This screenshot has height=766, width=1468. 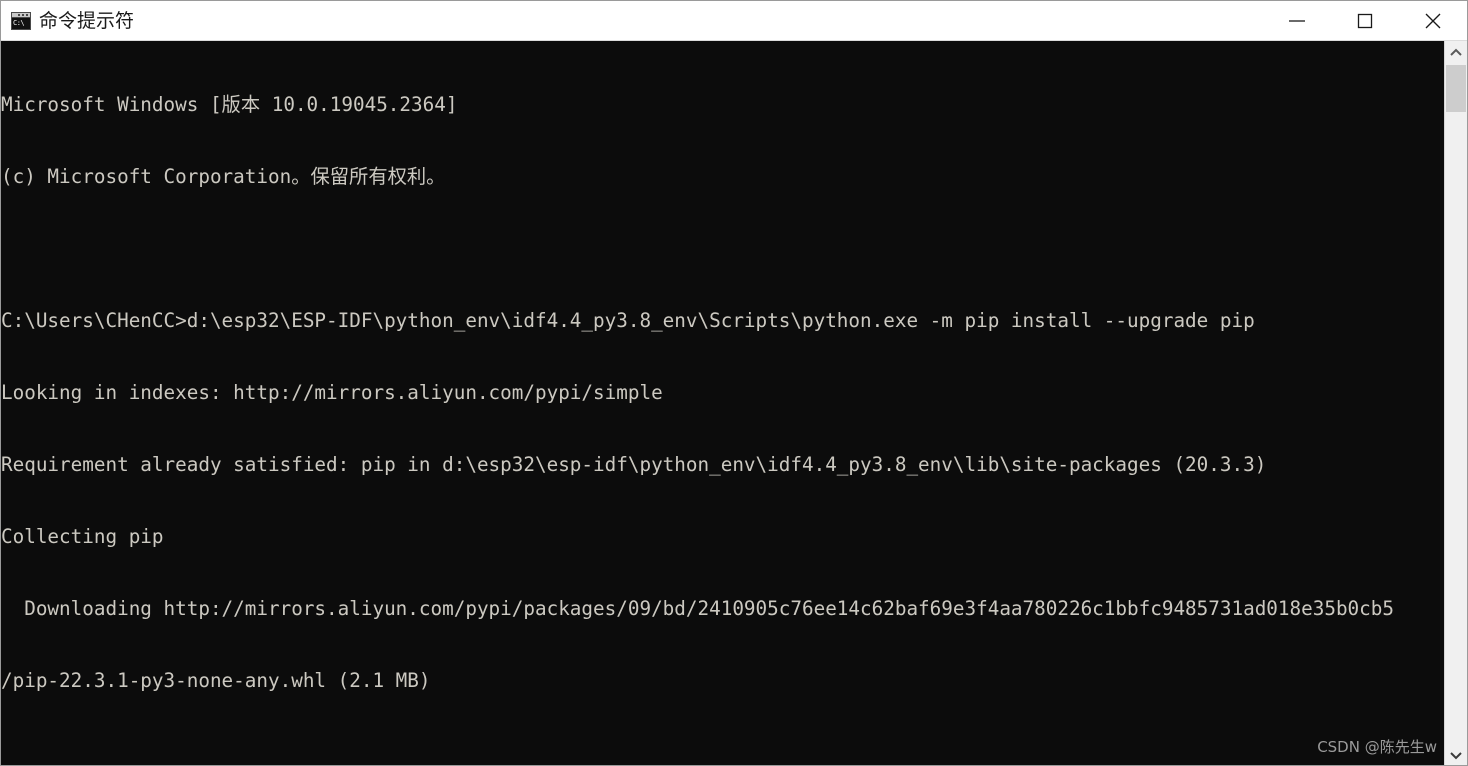 What do you see at coordinates (1365, 20) in the screenshot?
I see `maximize-button` at bounding box center [1365, 20].